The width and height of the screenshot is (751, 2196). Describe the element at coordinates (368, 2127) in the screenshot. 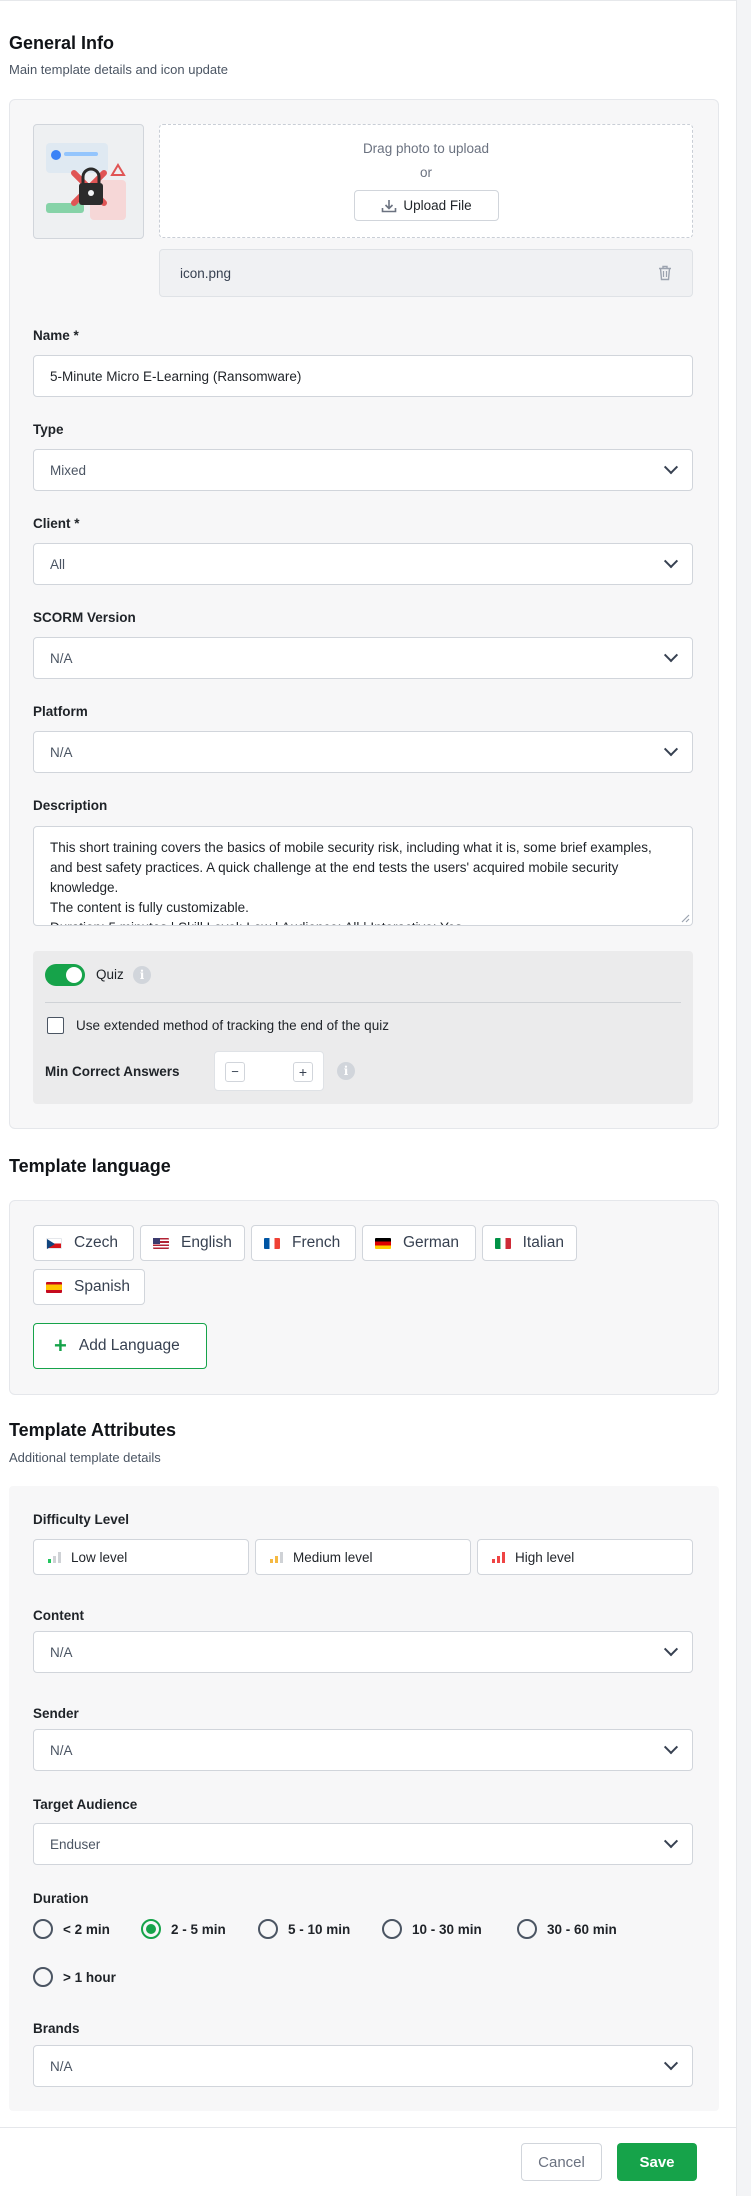

I see `footer-divider` at that location.